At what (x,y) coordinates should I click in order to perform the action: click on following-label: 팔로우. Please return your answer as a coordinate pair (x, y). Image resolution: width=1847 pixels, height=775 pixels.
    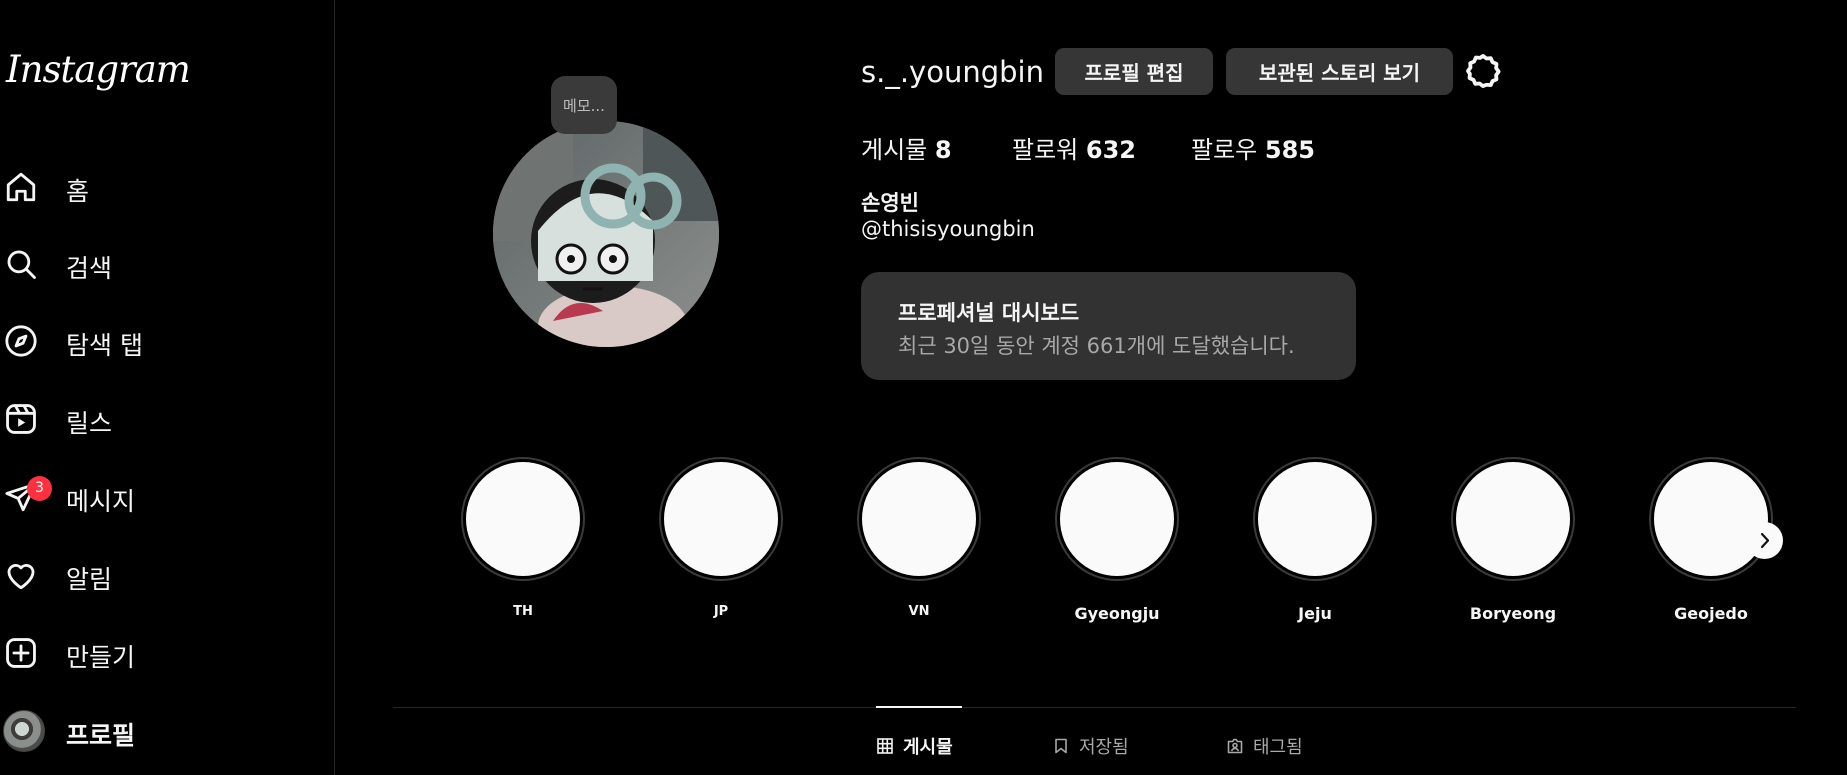
    Looking at the image, I should click on (1224, 150).